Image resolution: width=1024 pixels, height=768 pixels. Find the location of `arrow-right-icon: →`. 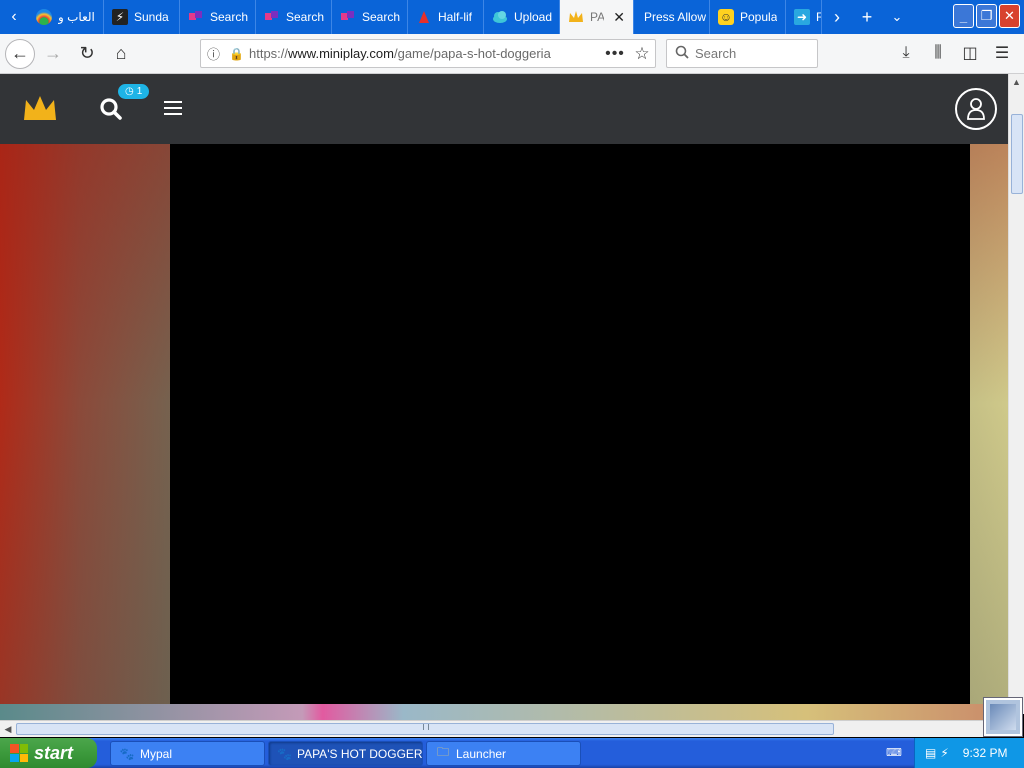

arrow-right-icon: → is located at coordinates (53, 53).